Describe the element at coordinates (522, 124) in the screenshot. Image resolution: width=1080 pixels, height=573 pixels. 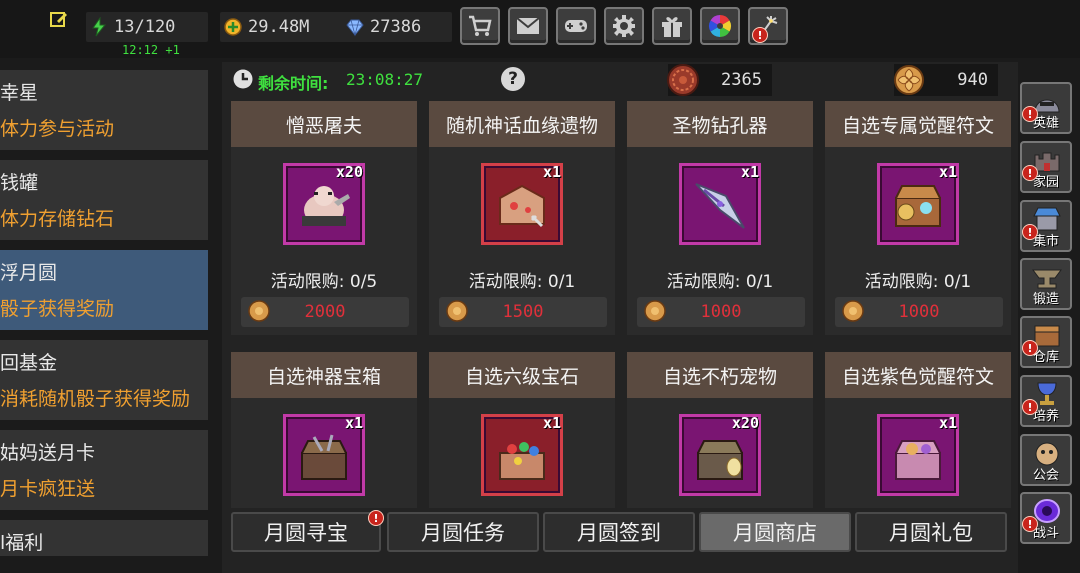
I see `item-name: 随机神话血缘遗物` at that location.